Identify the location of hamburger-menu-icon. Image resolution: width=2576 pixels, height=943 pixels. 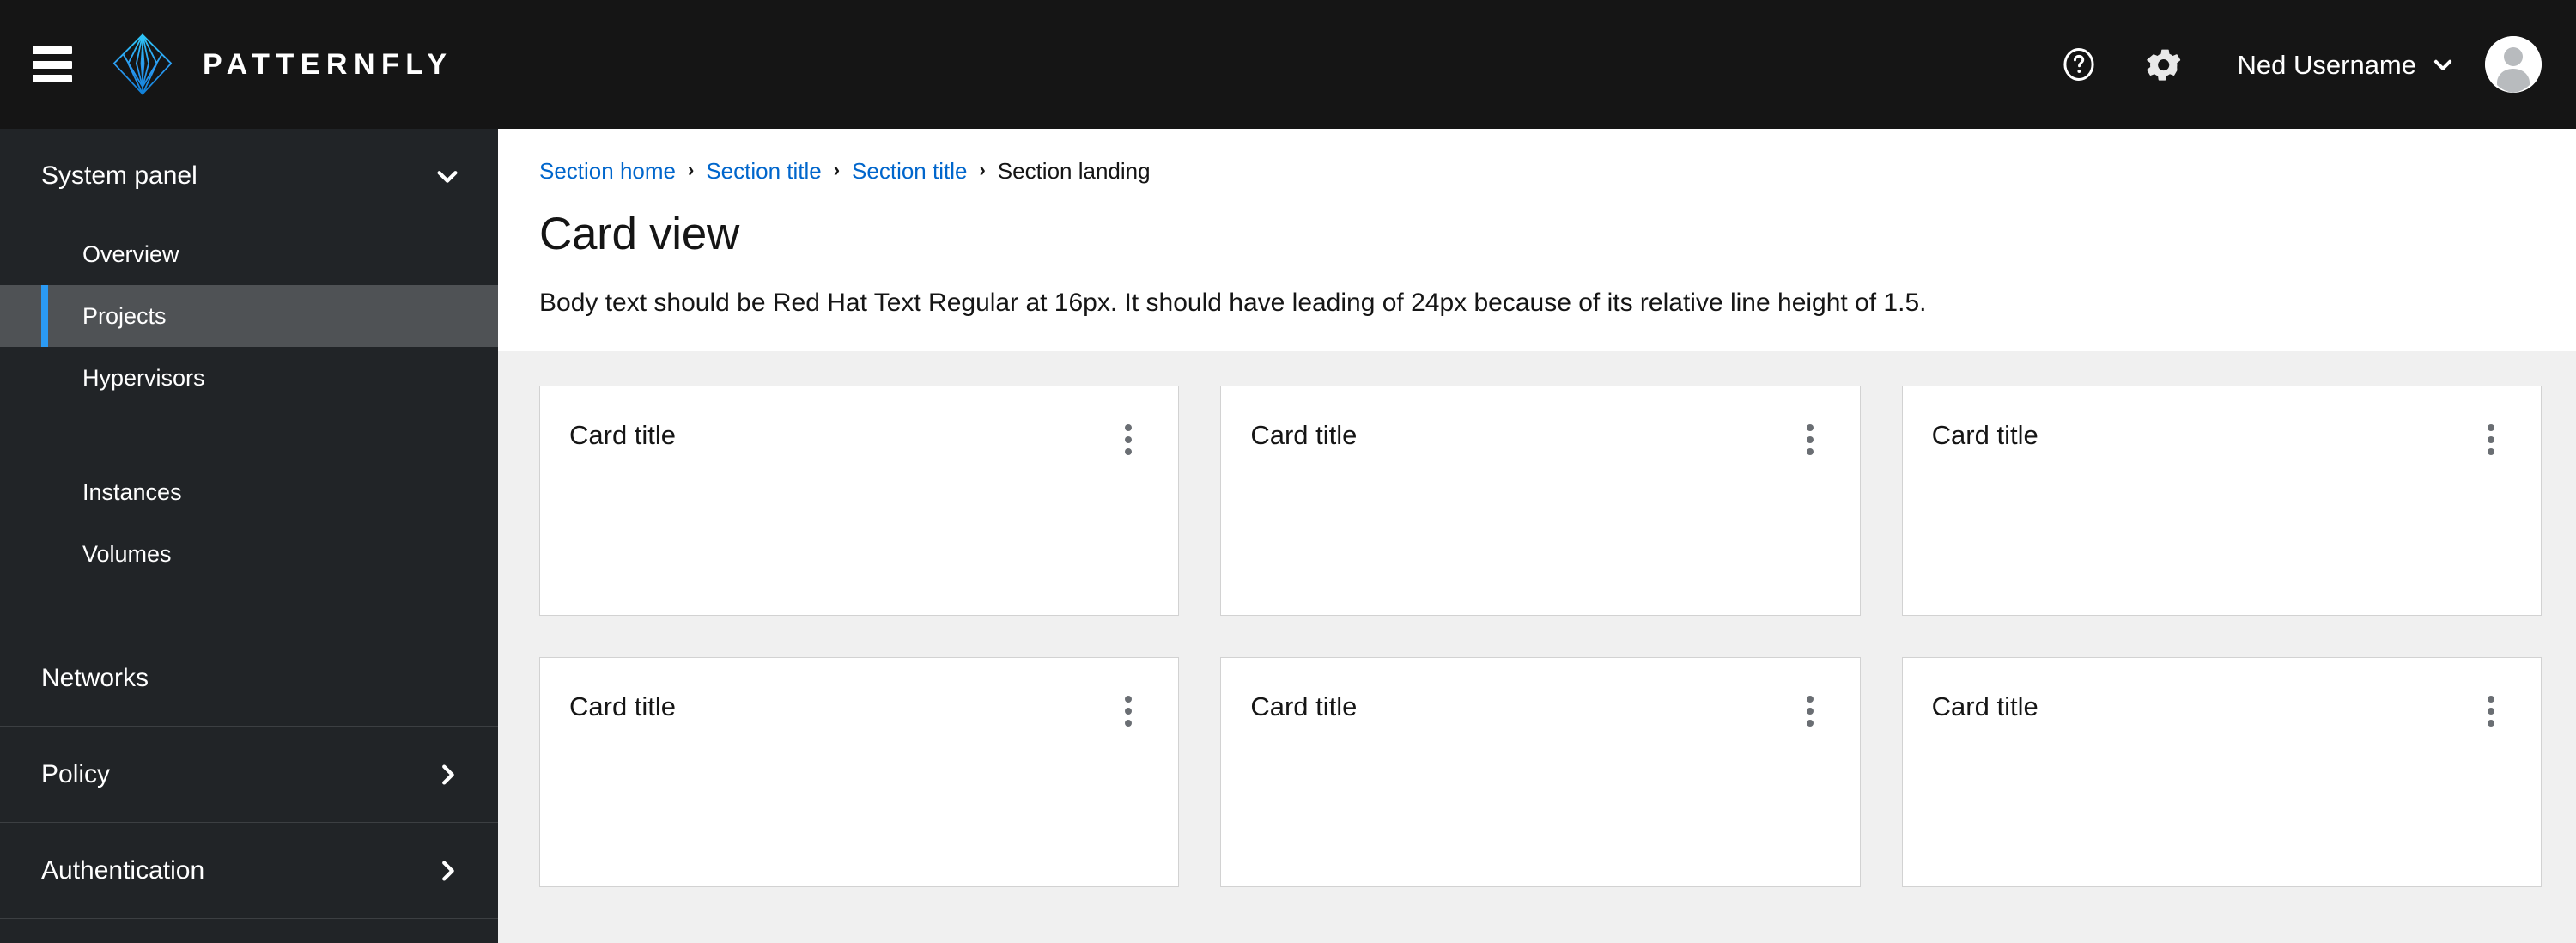
(52, 64).